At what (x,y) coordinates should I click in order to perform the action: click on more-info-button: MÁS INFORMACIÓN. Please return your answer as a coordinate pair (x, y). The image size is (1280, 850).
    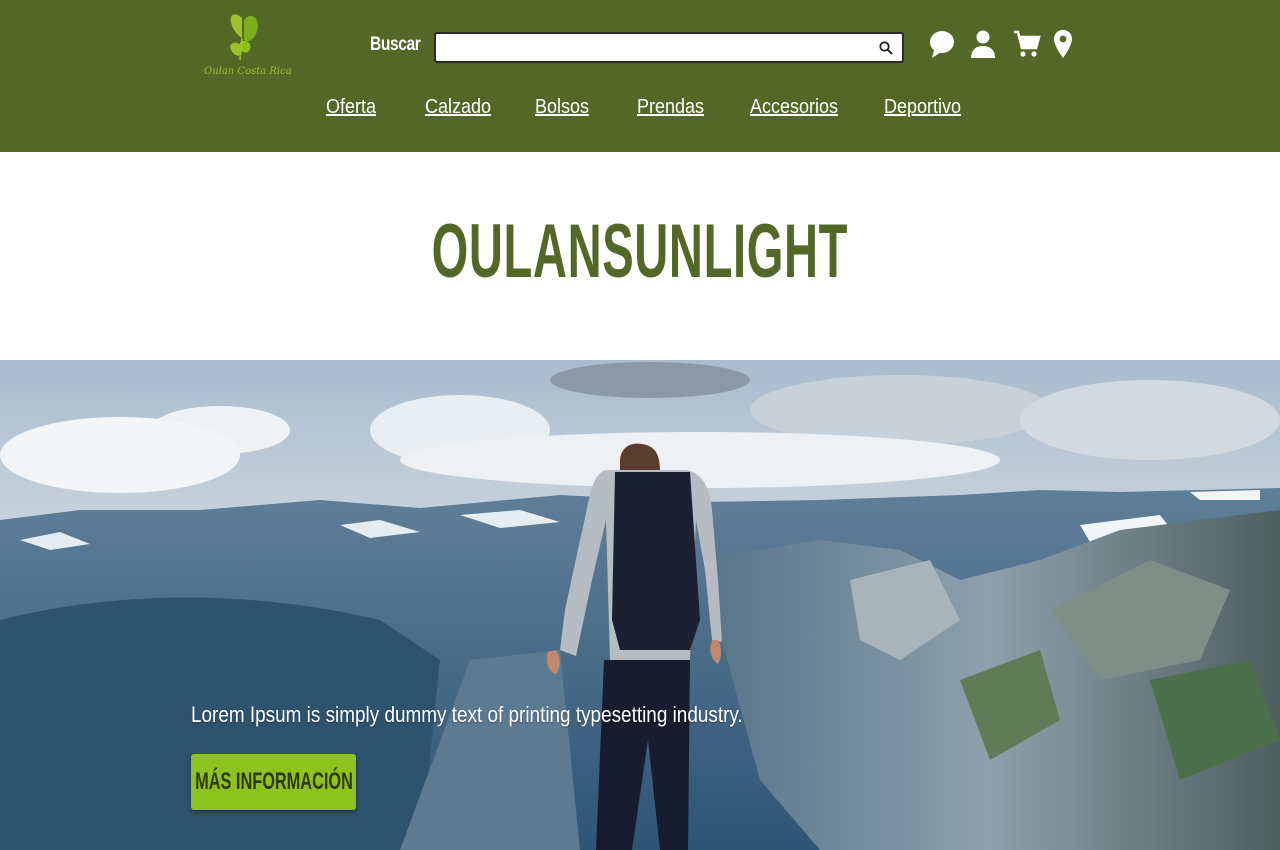
    Looking at the image, I should click on (273, 782).